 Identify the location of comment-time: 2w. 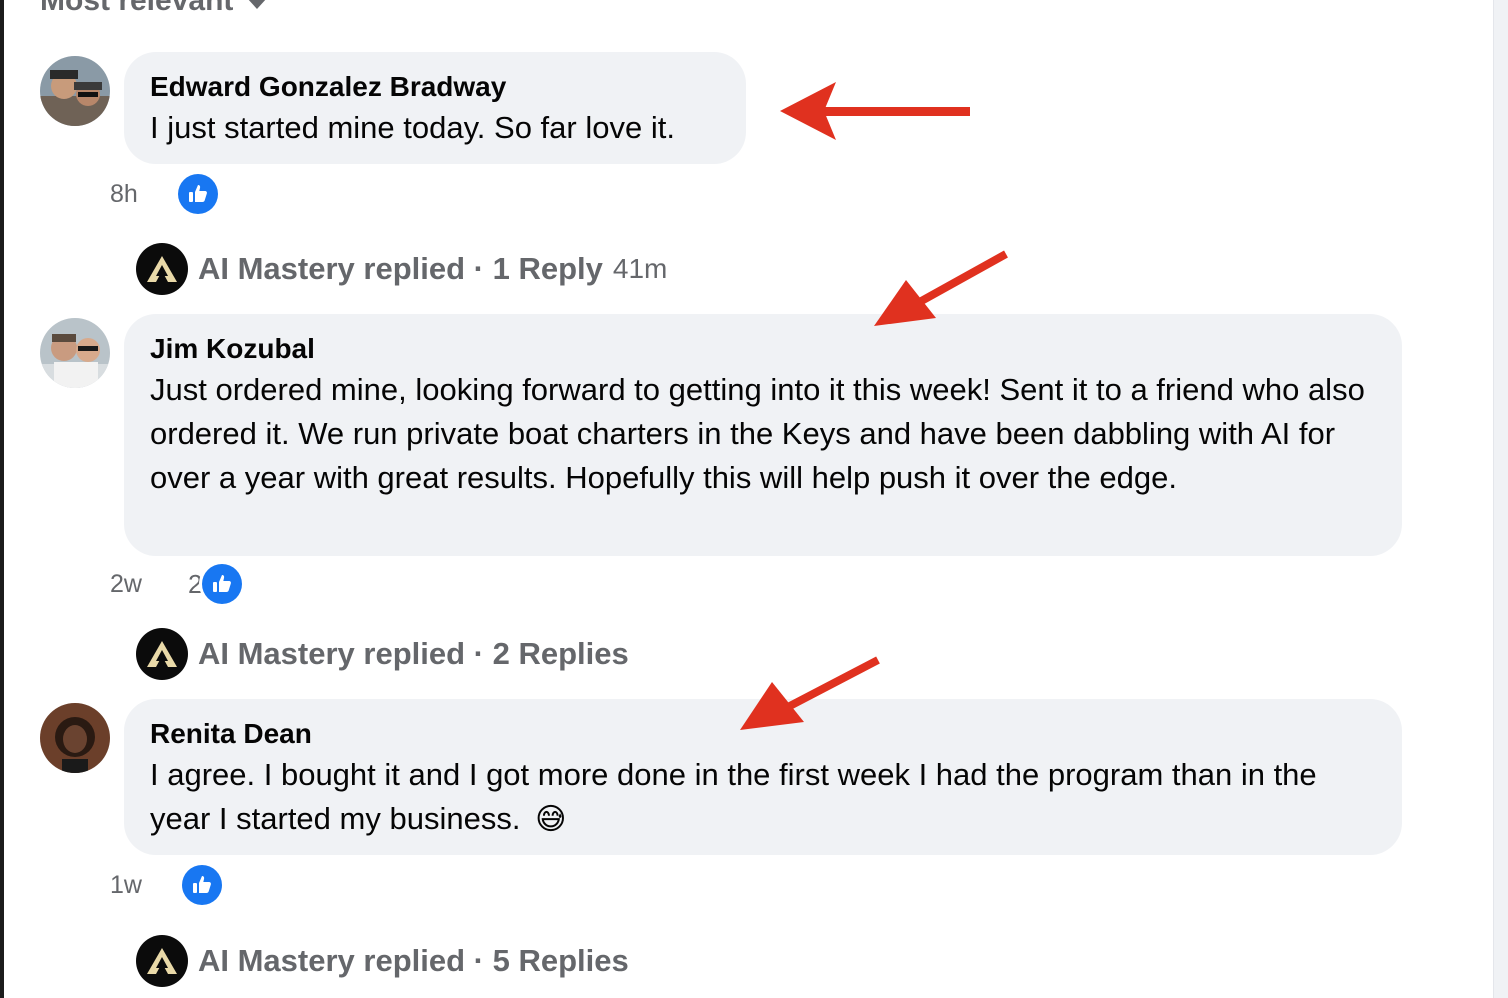
(126, 584).